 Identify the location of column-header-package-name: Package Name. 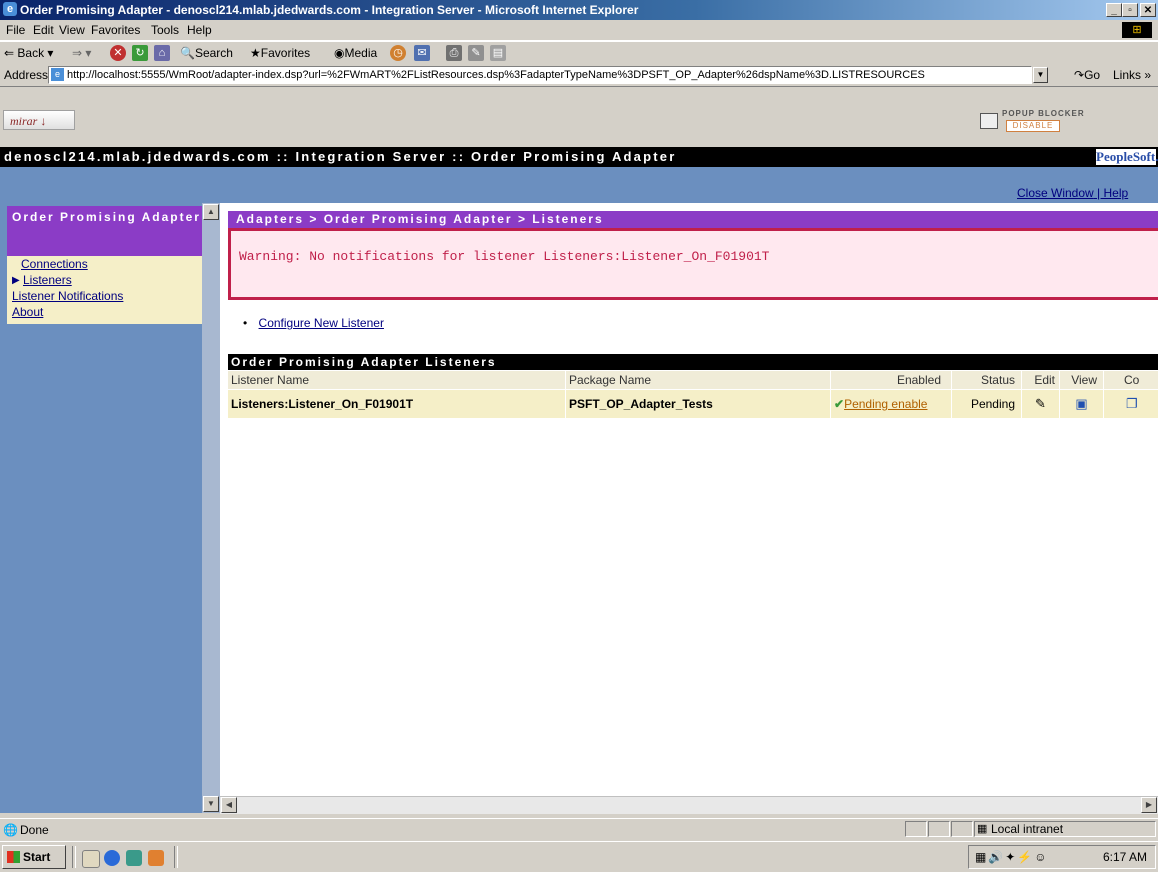
(698, 380).